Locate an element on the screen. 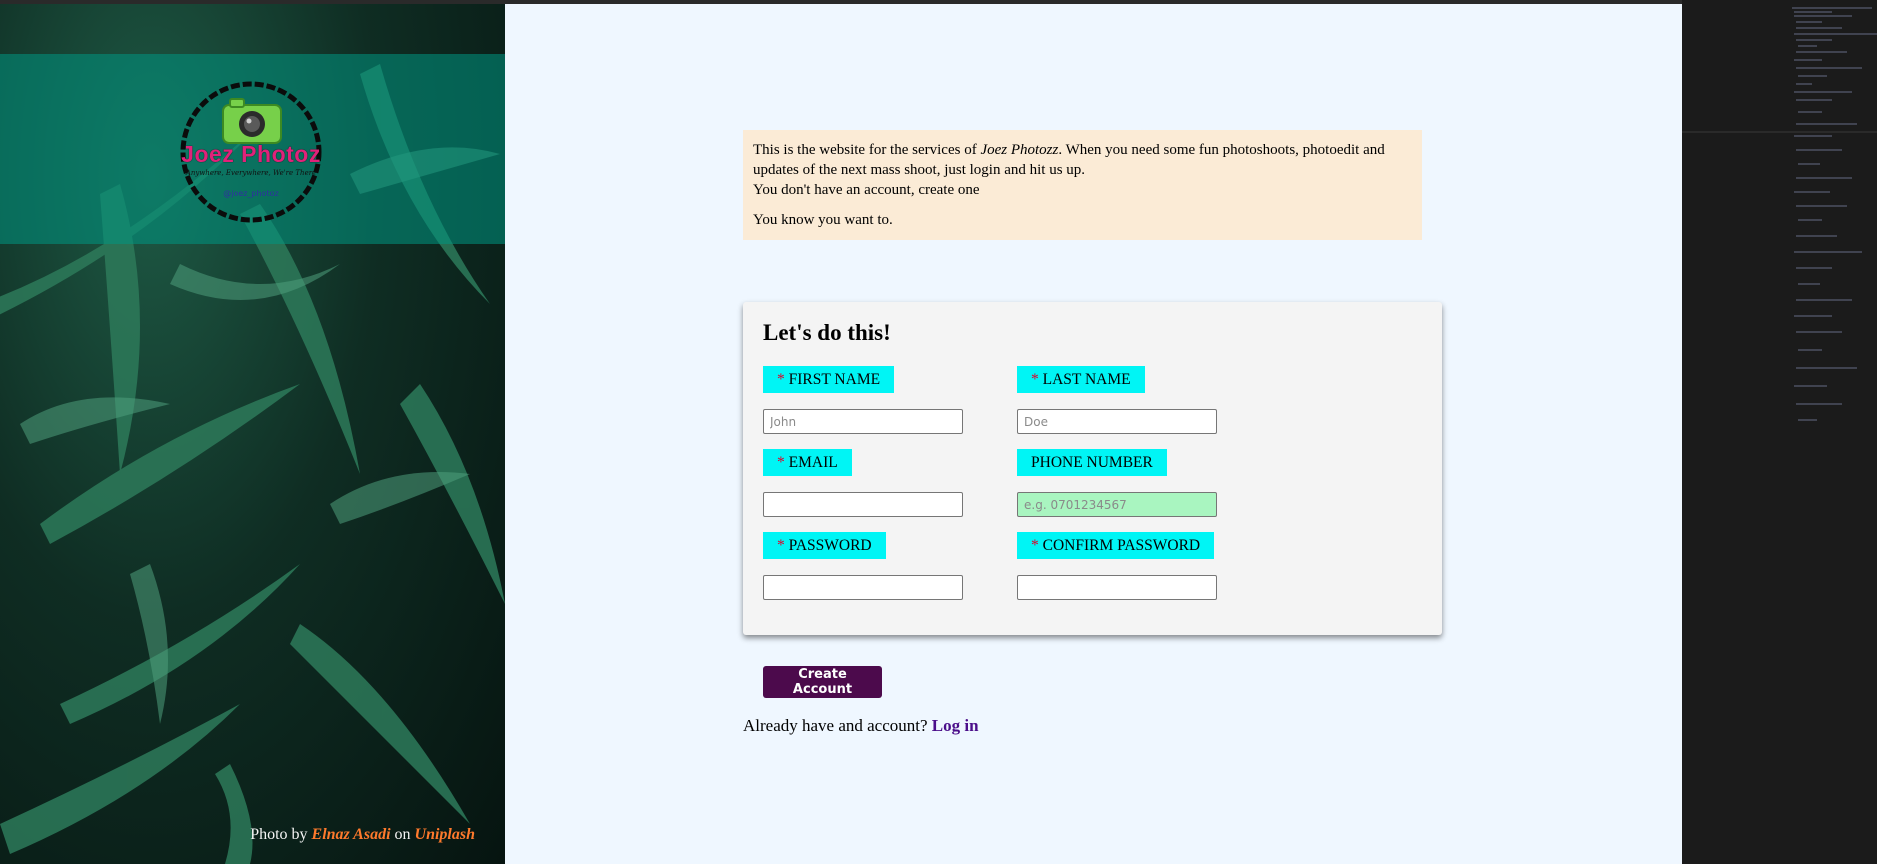 The image size is (1877, 864). confirm-password-label: * CONFIRM PASSWORD is located at coordinates (1116, 545).